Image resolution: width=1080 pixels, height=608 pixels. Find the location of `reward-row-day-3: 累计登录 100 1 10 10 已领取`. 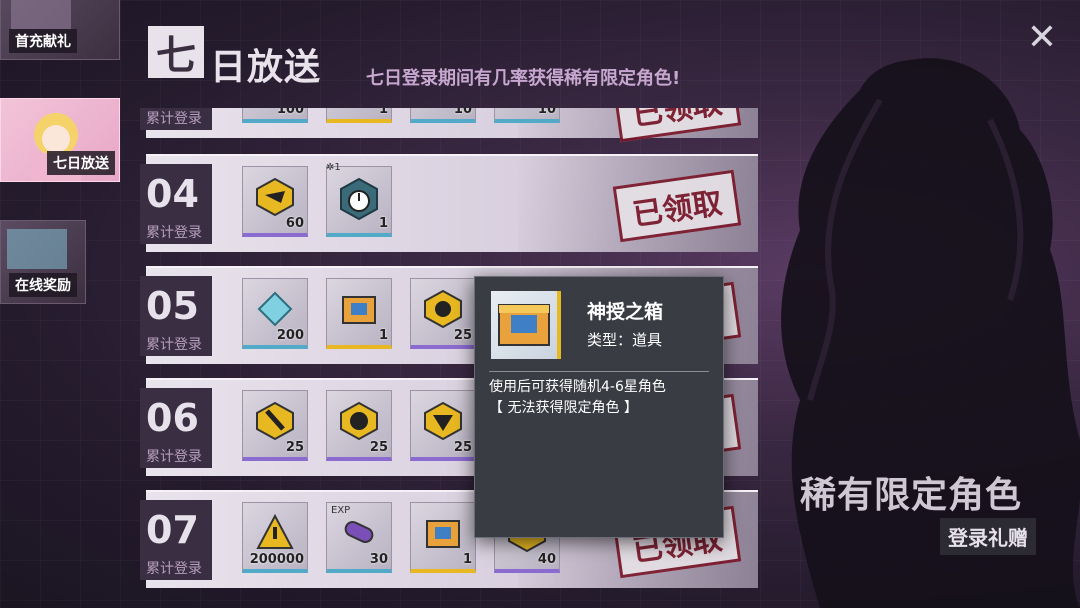

reward-row-day-3: 累计登录 100 1 10 10 已领取 is located at coordinates (449, 125).